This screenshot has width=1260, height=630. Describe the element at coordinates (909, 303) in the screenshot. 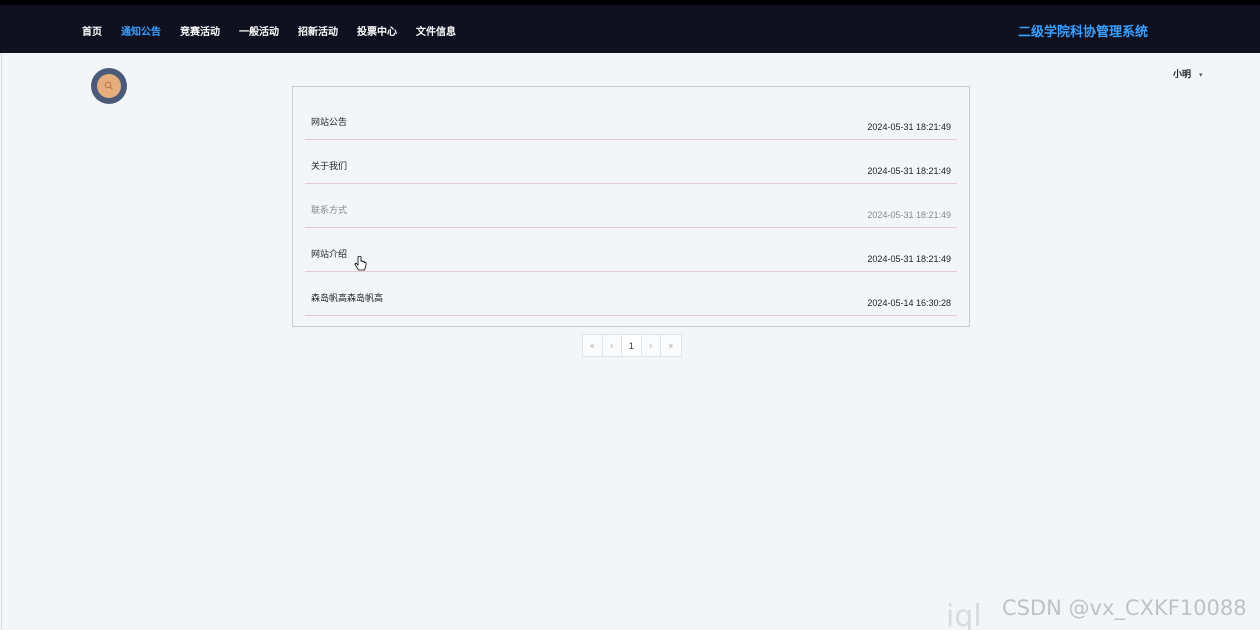

I see `notice-time: 2024-05-14 16:30:28` at that location.